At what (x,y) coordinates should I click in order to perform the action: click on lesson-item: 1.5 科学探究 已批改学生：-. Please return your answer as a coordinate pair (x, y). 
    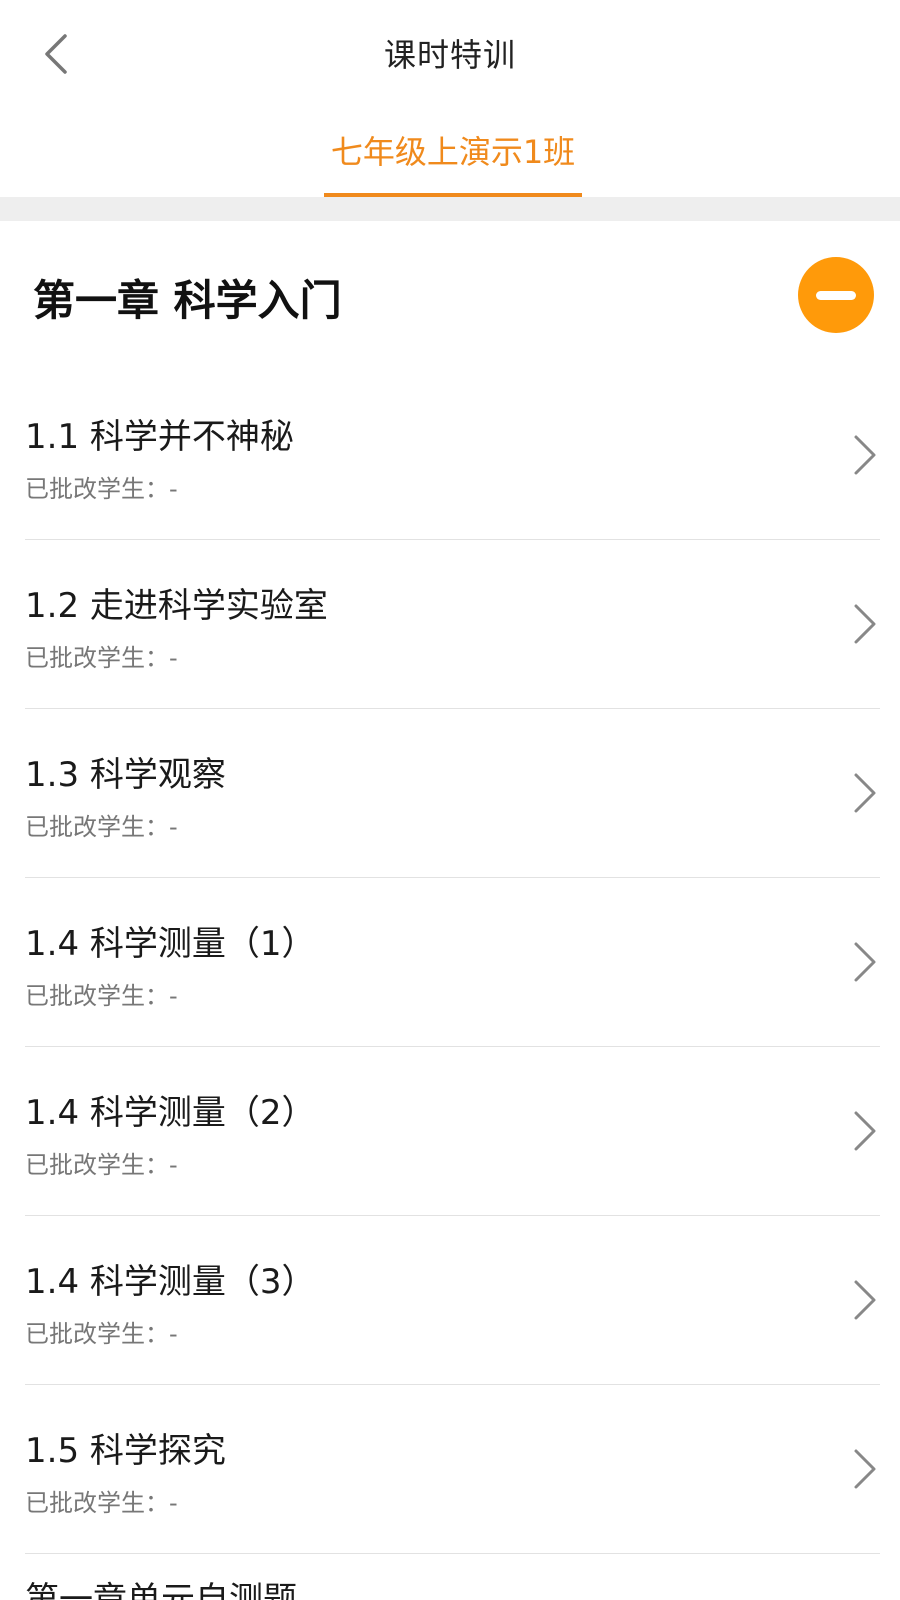
    Looking at the image, I should click on (452, 1469).